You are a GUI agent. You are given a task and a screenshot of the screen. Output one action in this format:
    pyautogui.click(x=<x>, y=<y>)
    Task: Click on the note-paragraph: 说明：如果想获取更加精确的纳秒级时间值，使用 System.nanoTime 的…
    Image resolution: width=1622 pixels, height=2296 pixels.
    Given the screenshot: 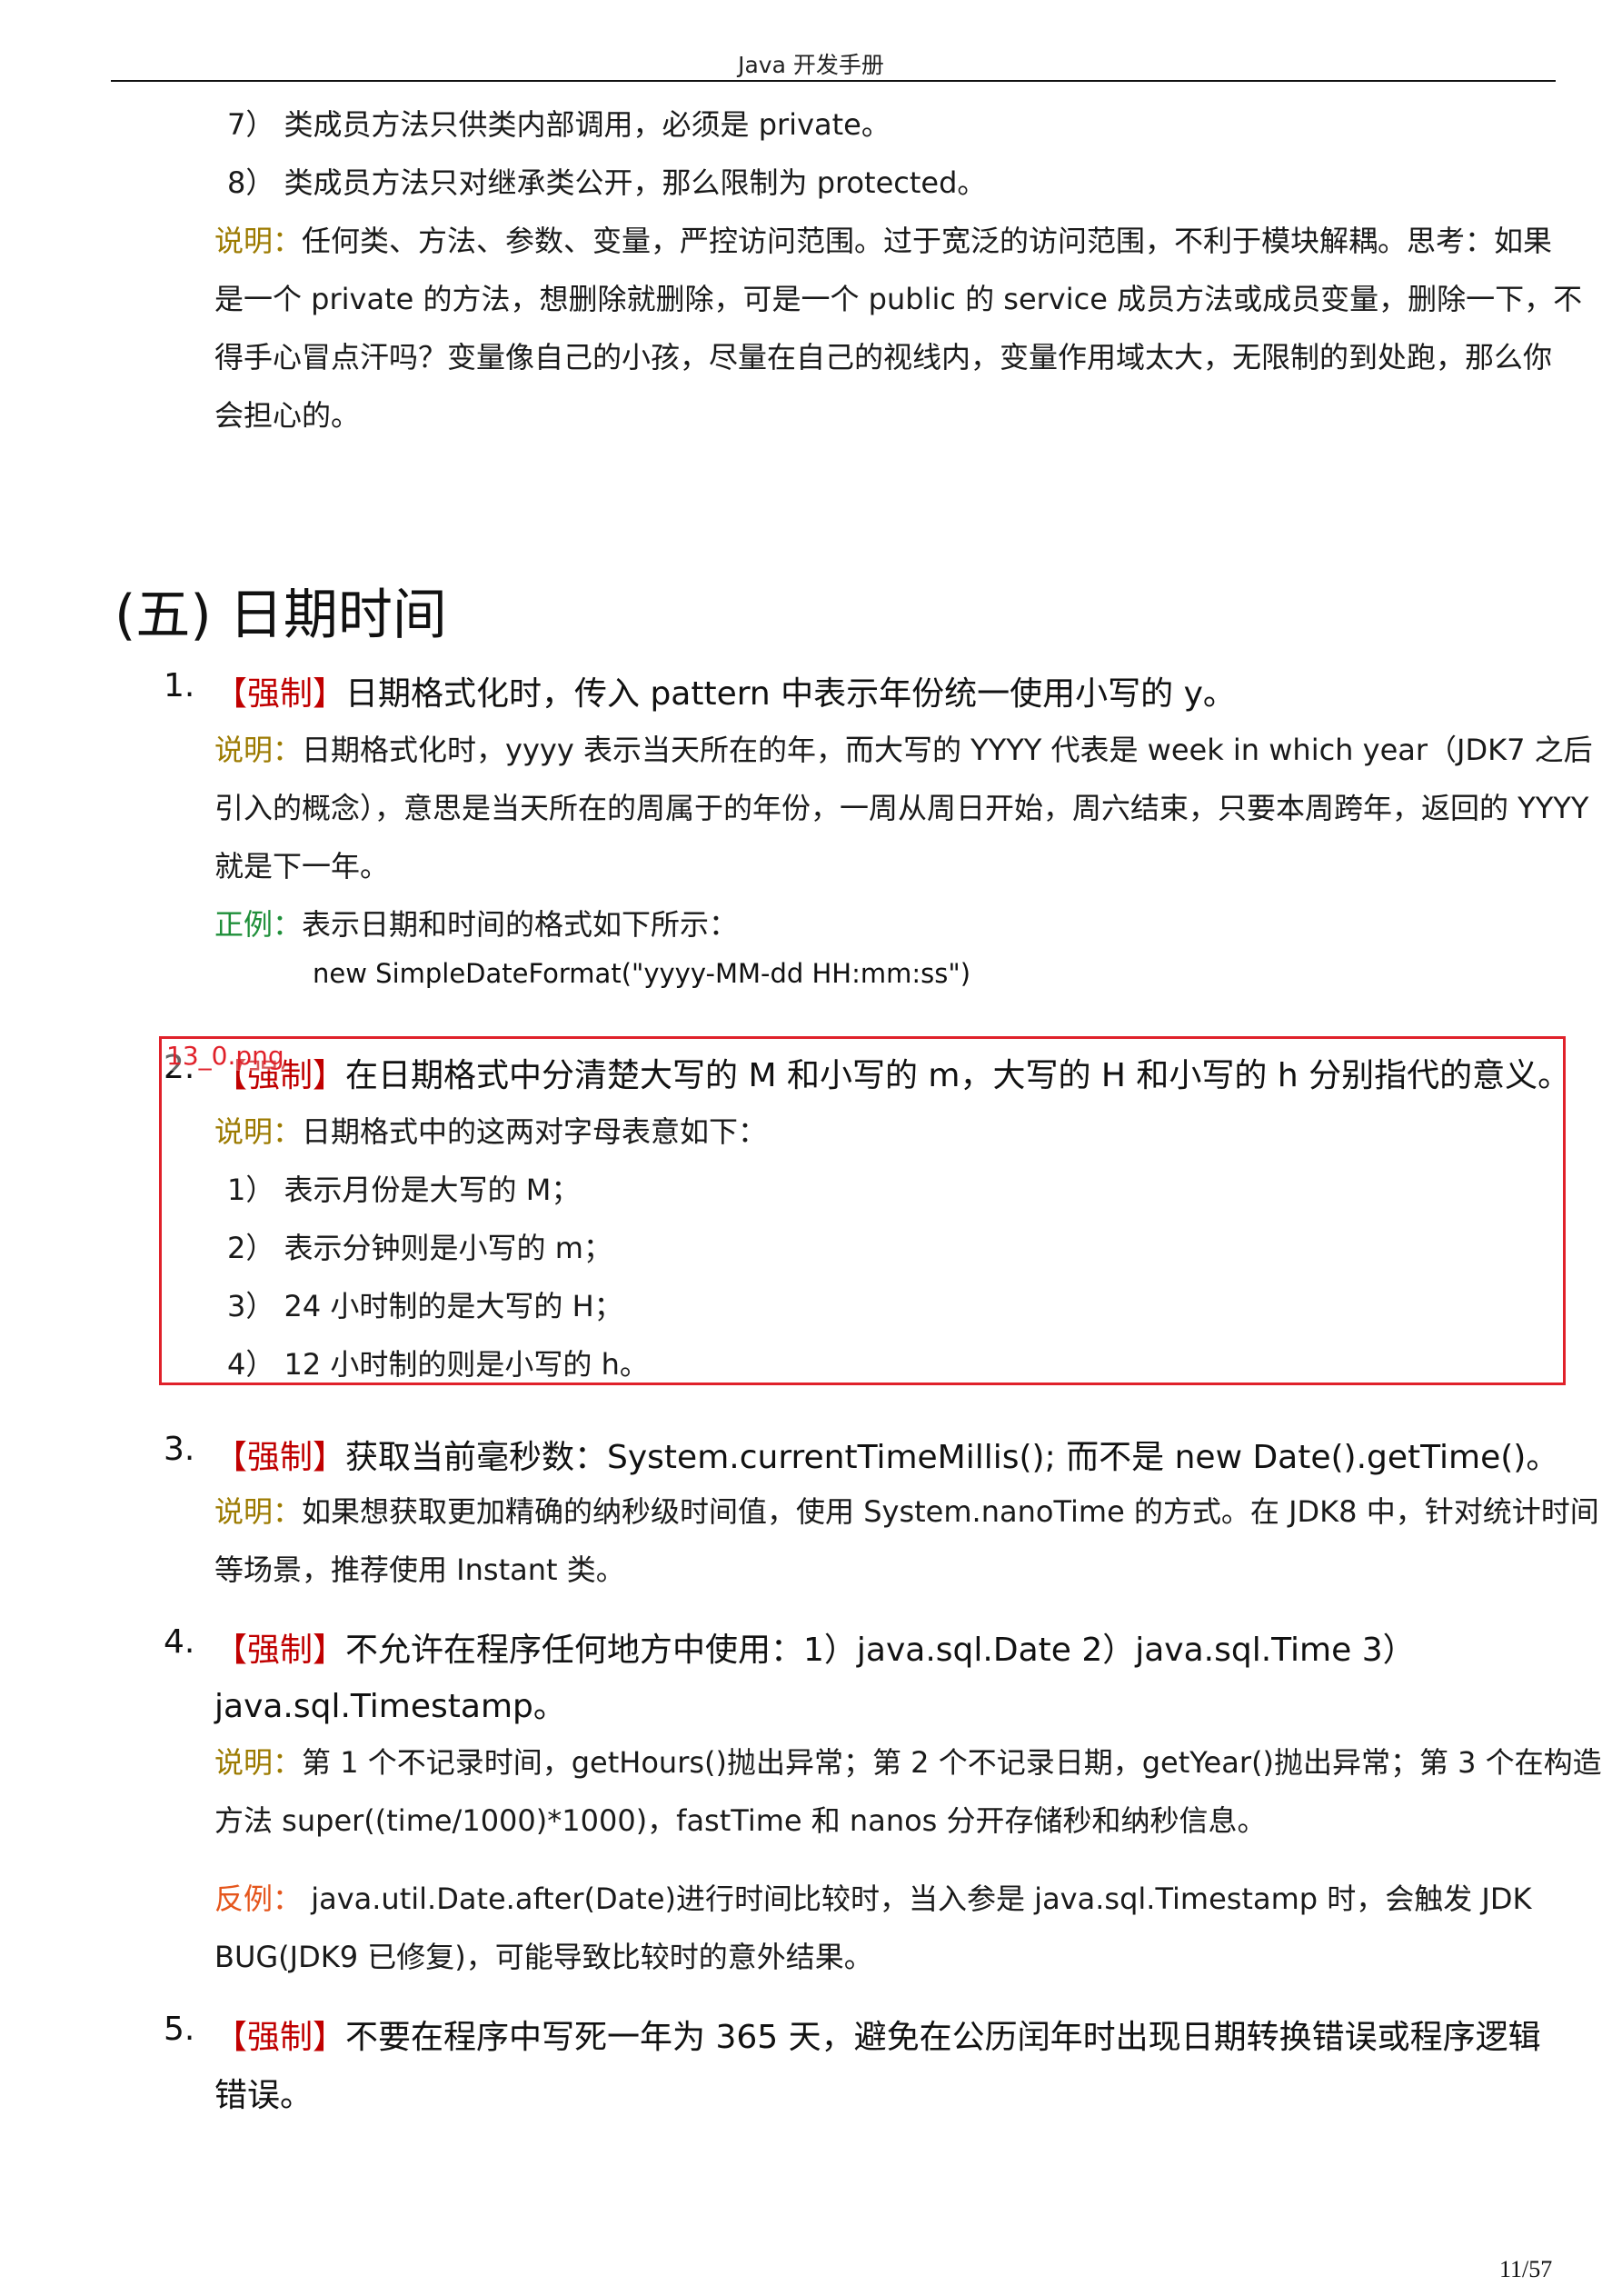 What is the action you would take?
    pyautogui.click(x=906, y=1511)
    